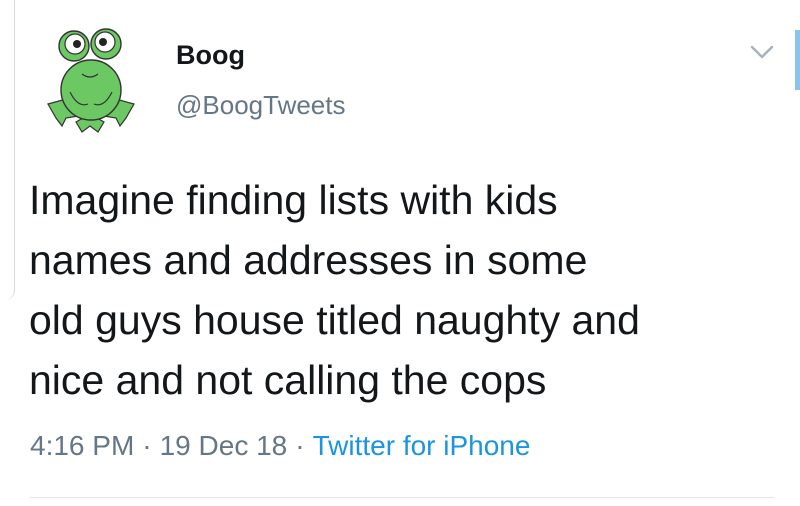 This screenshot has width=800, height=506. I want to click on user-name: Boog, so click(210, 55).